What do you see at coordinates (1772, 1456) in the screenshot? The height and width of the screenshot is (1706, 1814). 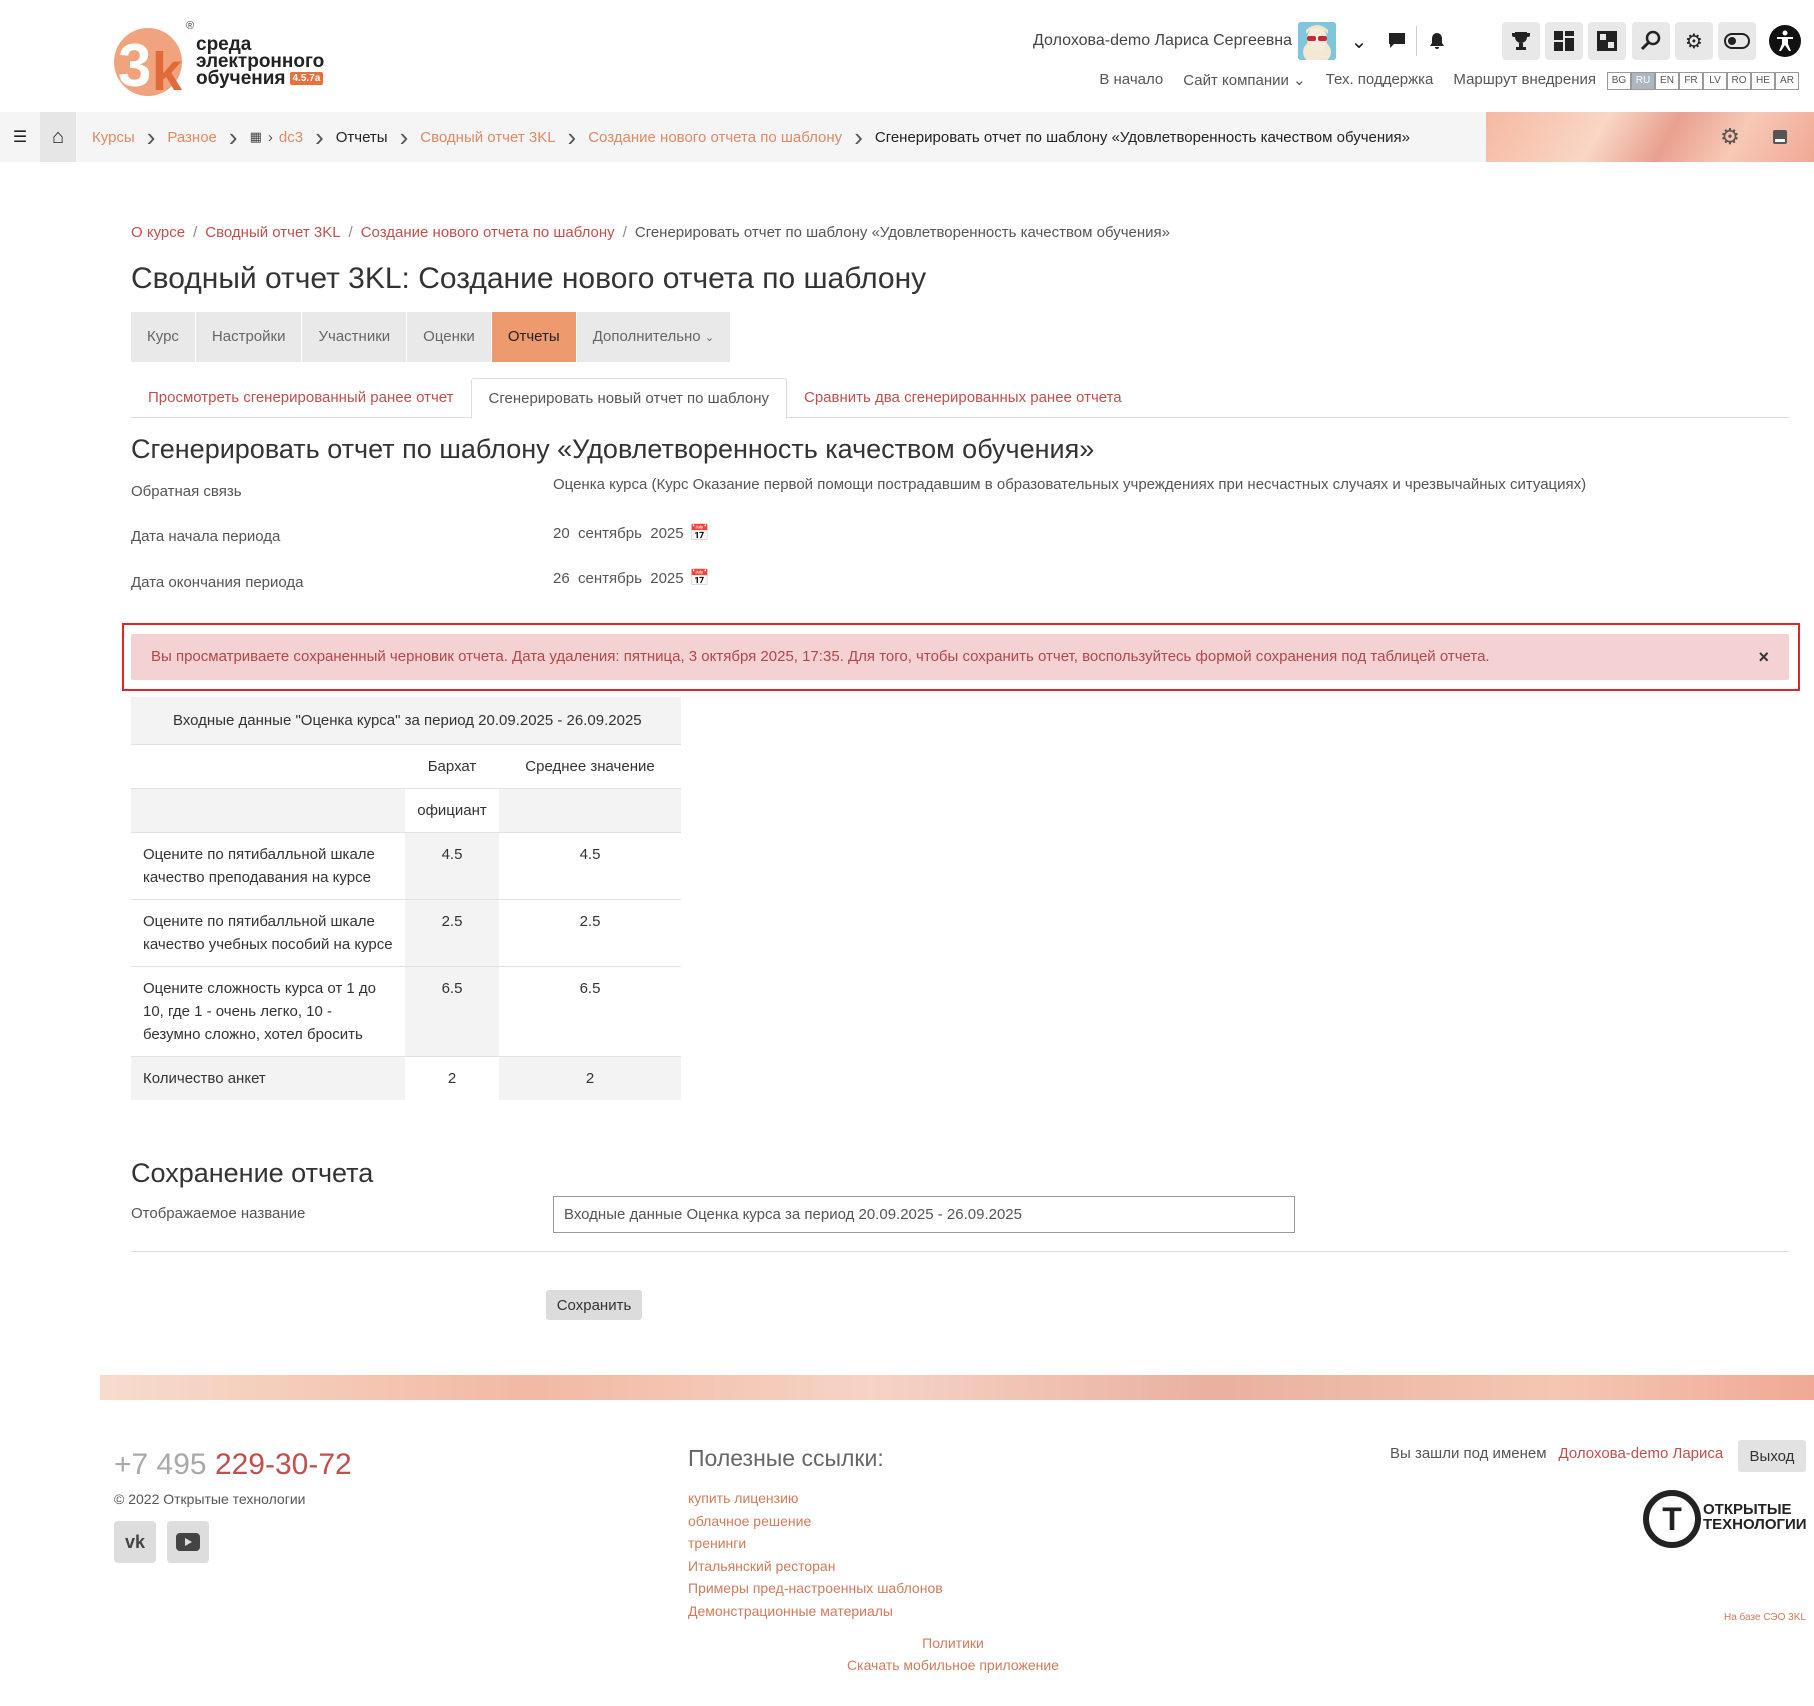 I see `logout-button: Выход` at bounding box center [1772, 1456].